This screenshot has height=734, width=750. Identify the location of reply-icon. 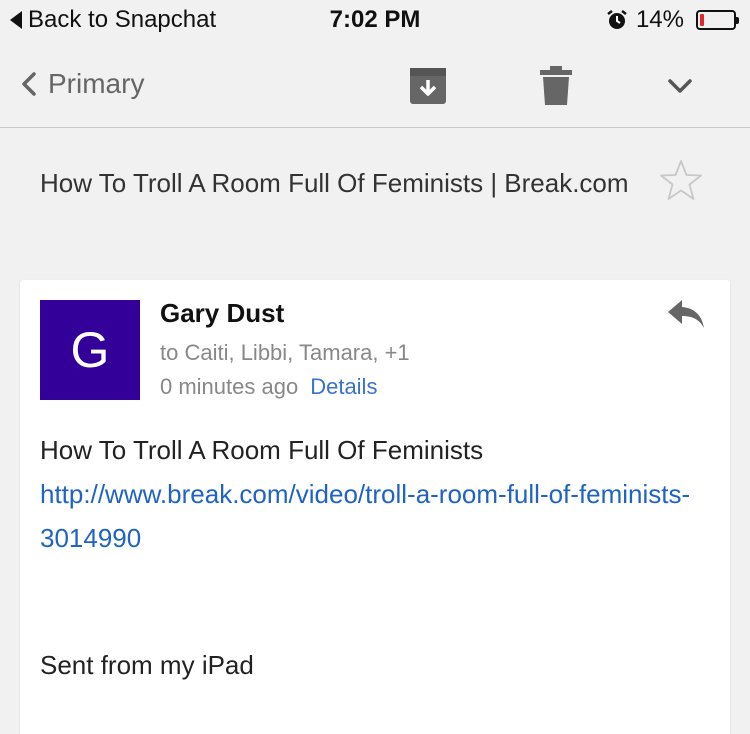
(686, 315).